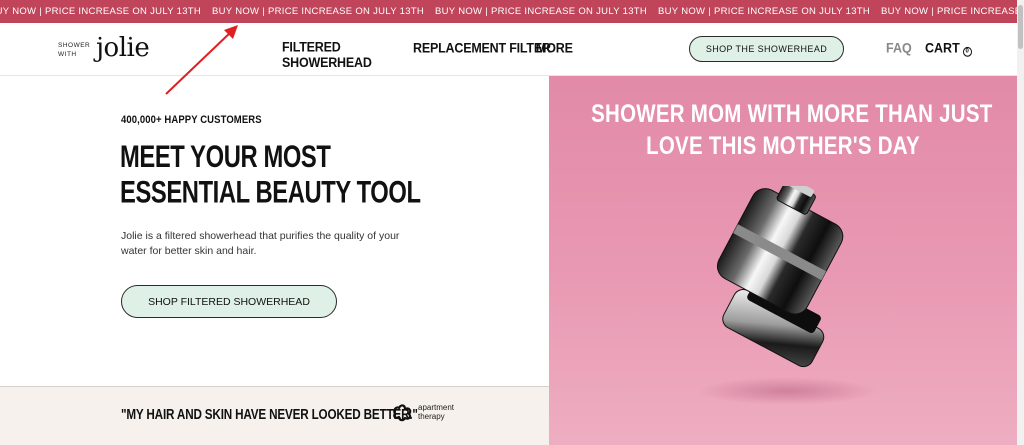 The image size is (1024, 445). I want to click on promo-heading-line1: SHOWER MOM WITH MORE THAN JUST, so click(792, 114).